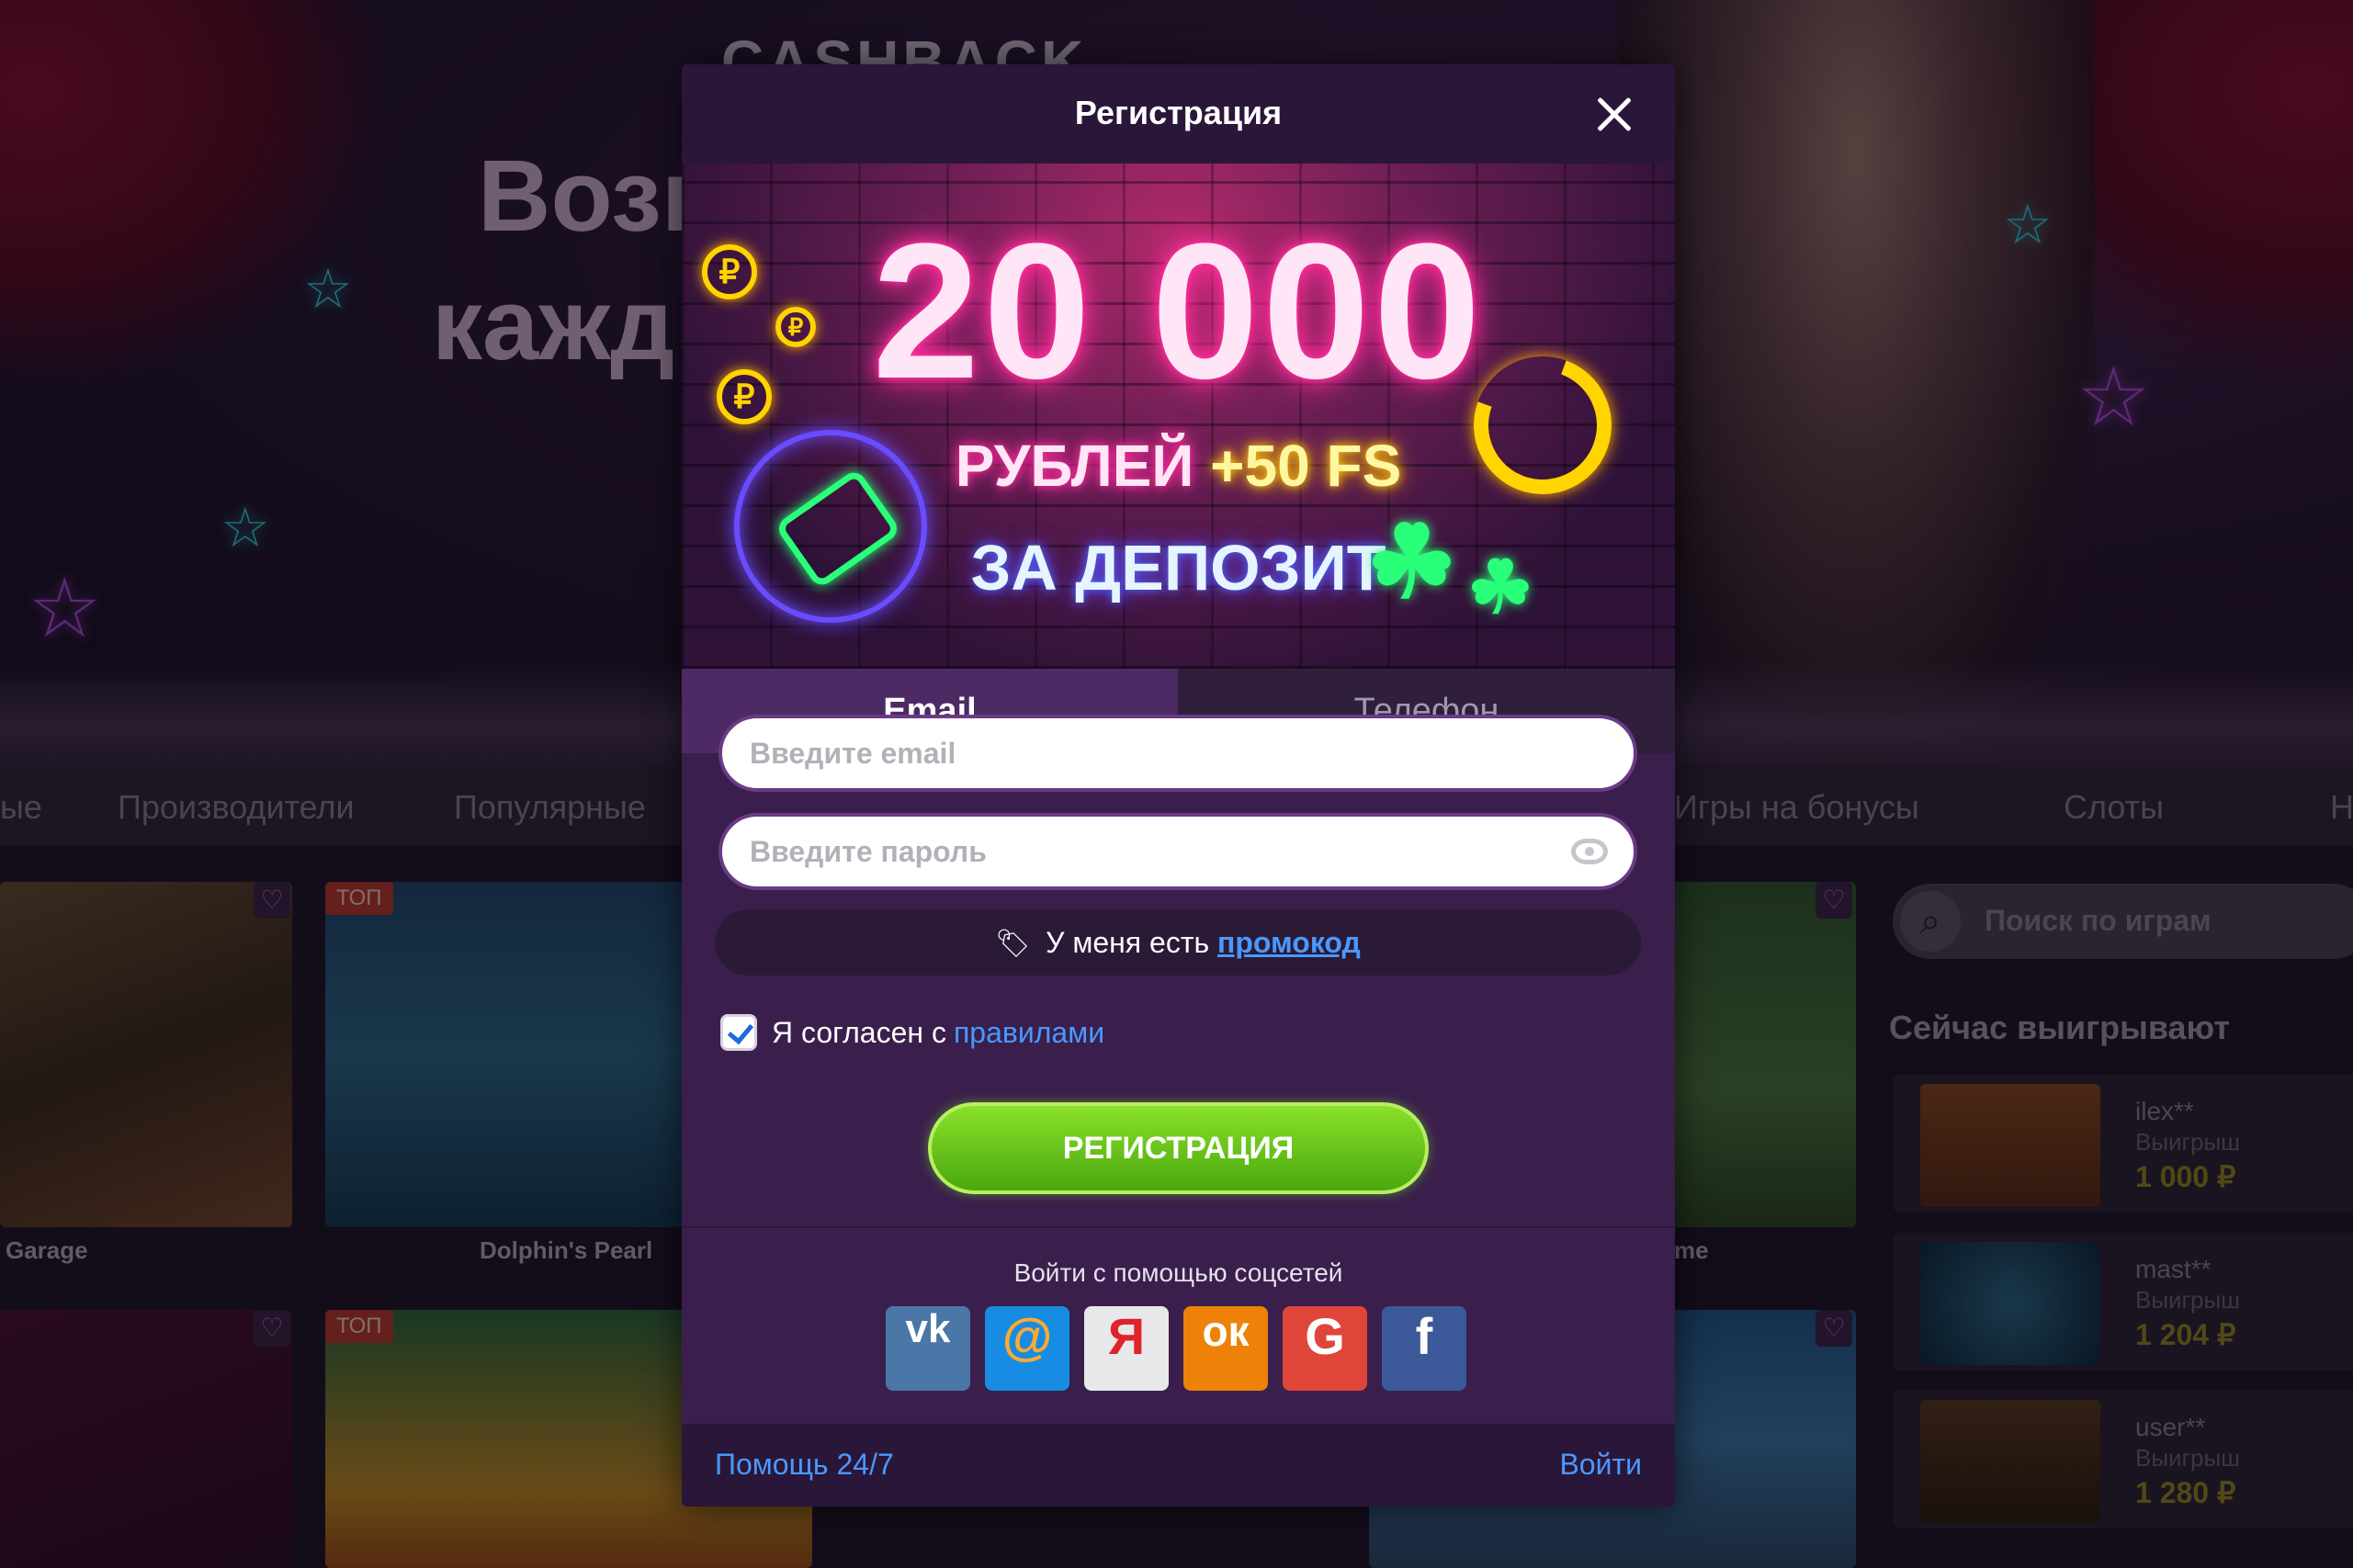 The height and width of the screenshot is (1568, 2353). Describe the element at coordinates (1424, 1349) in the screenshot. I see `facebook-icon: f` at that location.